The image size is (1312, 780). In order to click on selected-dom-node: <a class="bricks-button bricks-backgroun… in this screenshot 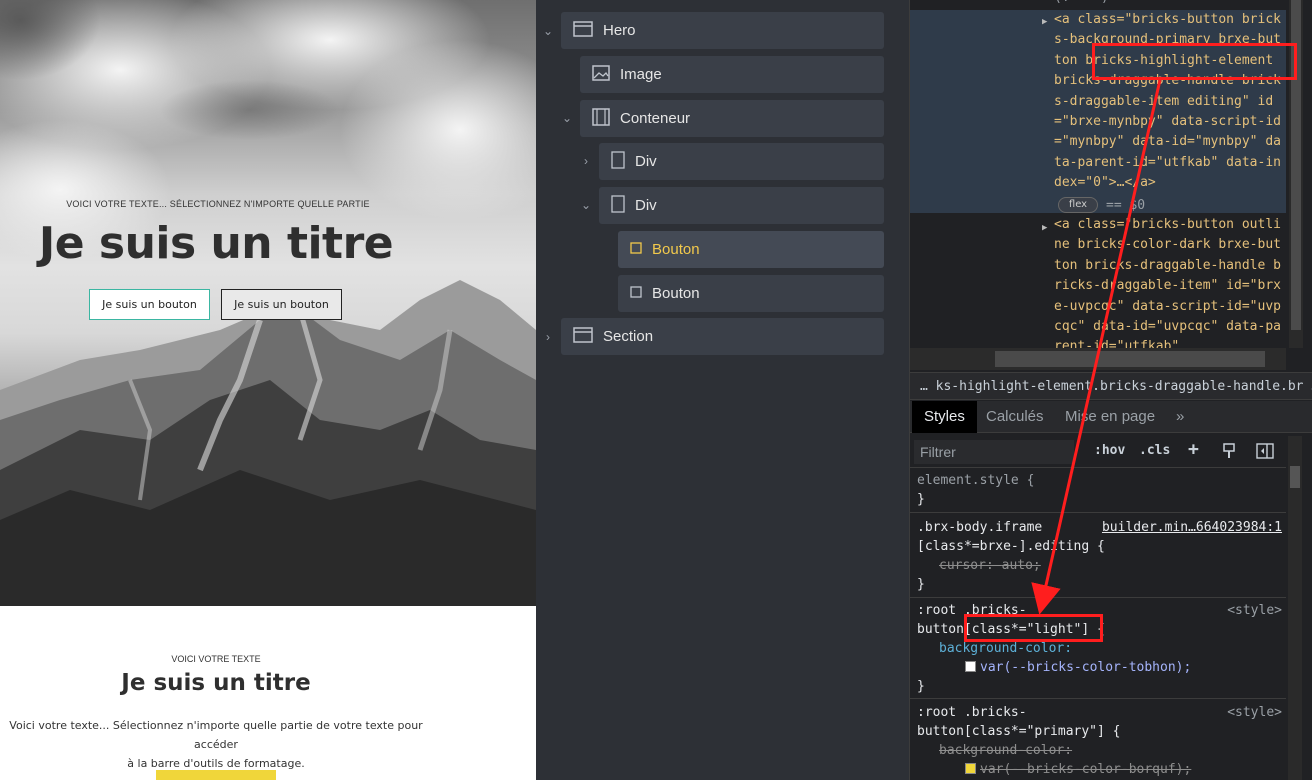, I will do `click(1170, 102)`.